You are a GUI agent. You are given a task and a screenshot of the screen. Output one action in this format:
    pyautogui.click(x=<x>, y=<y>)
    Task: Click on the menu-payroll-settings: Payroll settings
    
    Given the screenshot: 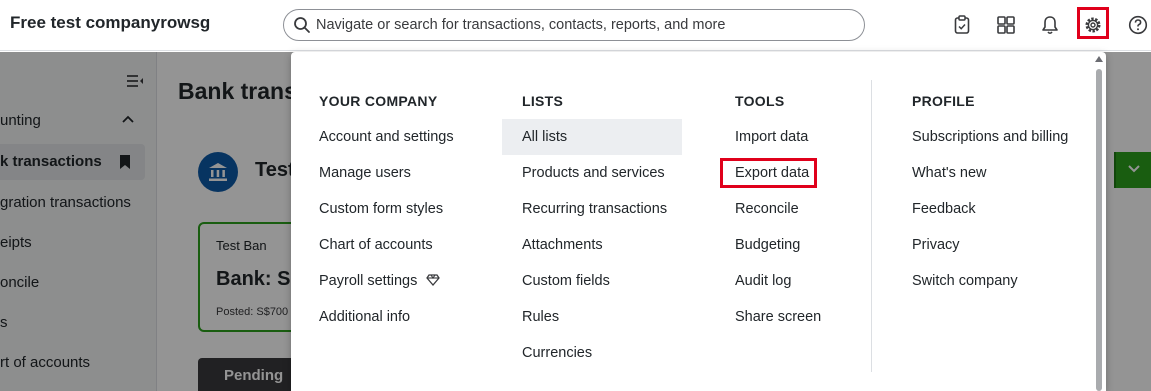 What is the action you would take?
    pyautogui.click(x=380, y=281)
    